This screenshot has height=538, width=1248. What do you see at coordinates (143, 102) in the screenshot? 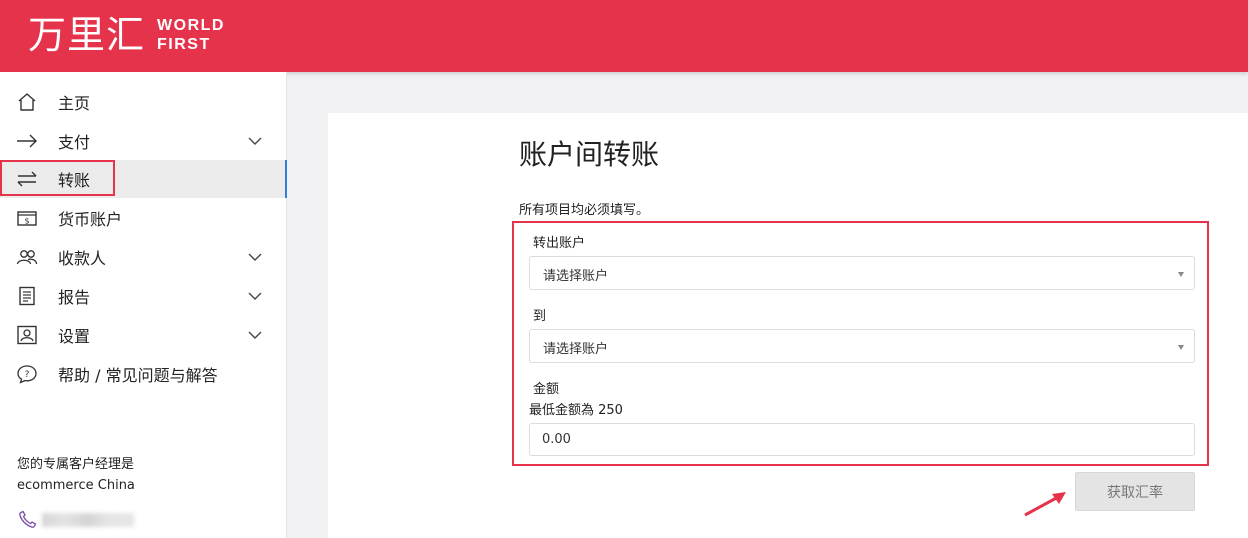
I see `sidebar-item-home: 主页` at bounding box center [143, 102].